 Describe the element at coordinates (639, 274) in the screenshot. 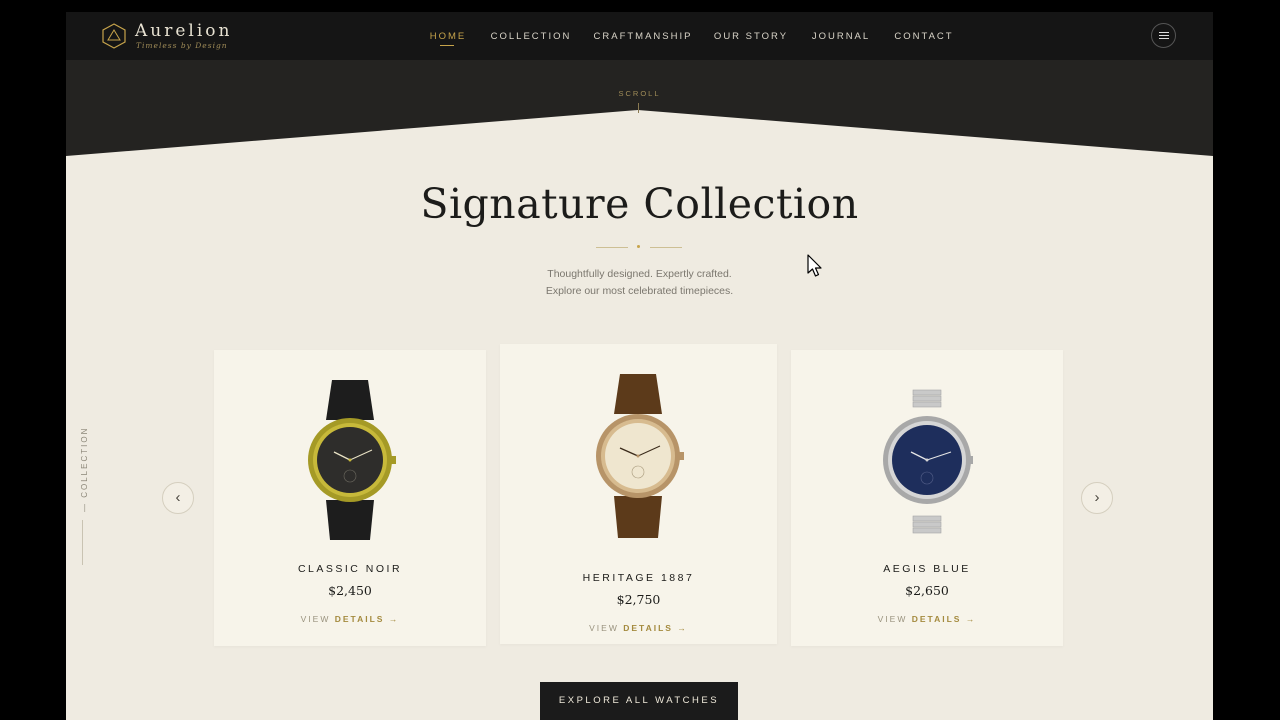

I see `section-subtitle-line1: Thoughtfully designed. Expertly crafted.` at that location.